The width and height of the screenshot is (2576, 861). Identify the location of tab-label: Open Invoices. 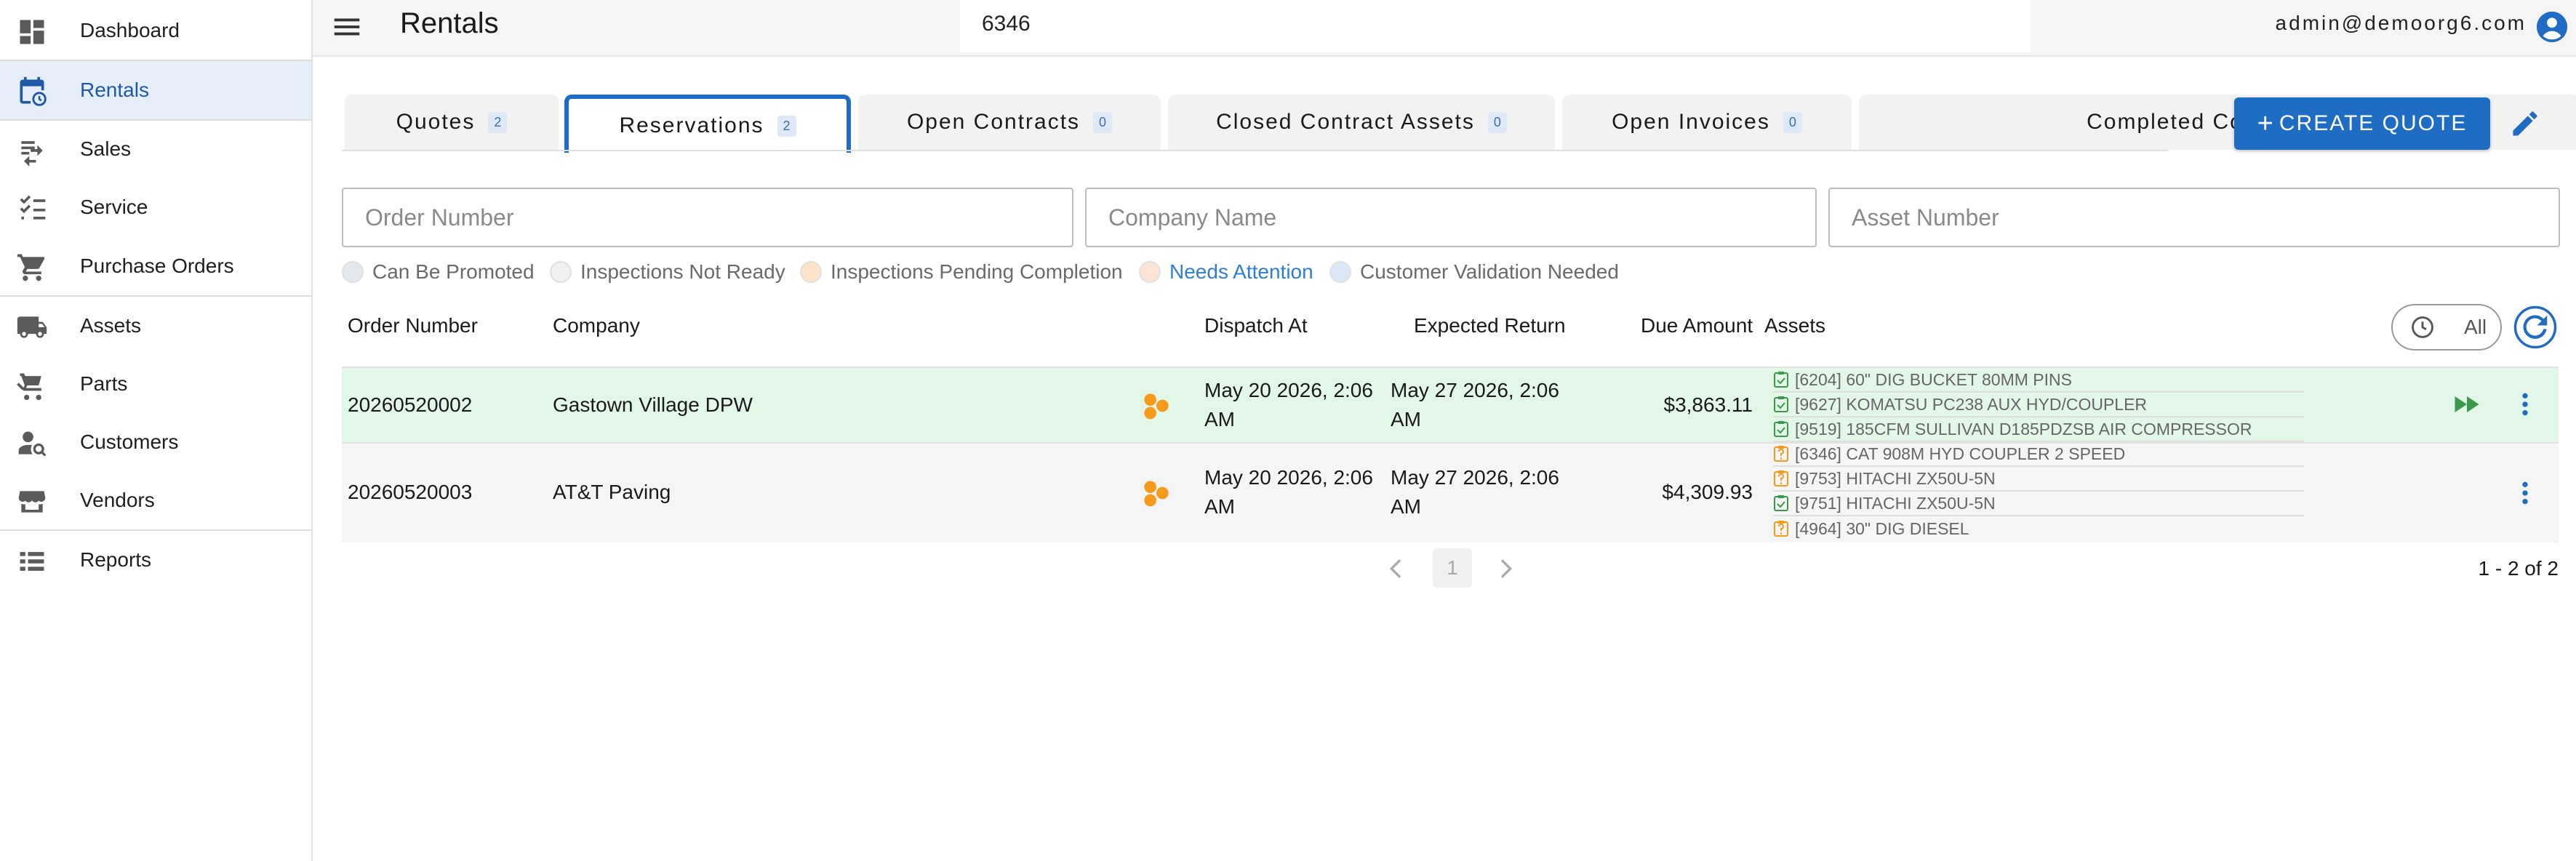
(1691, 122).